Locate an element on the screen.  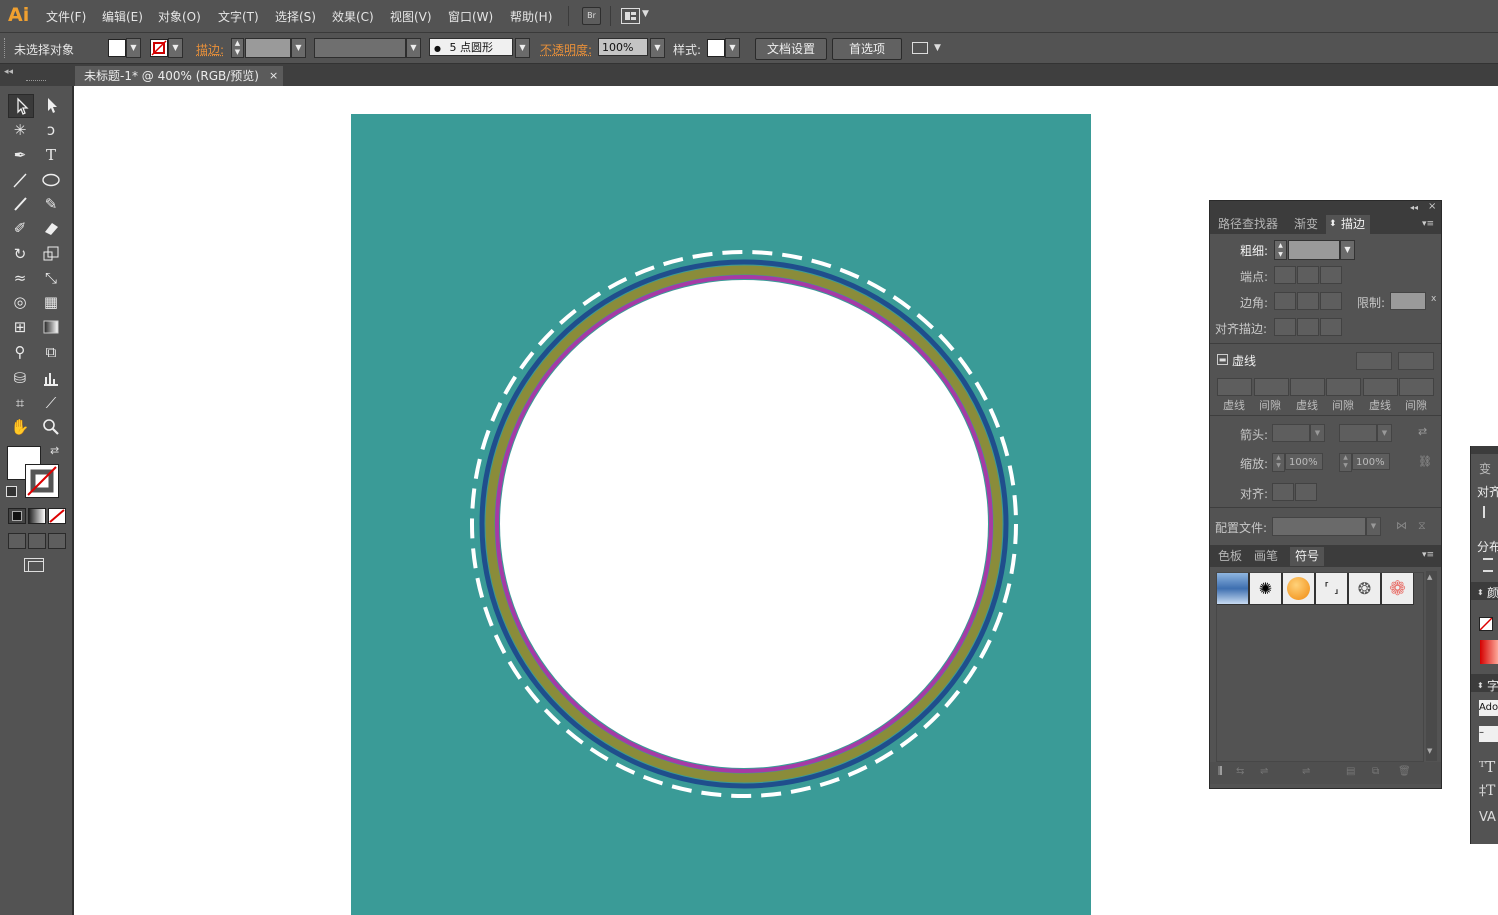
flip-across-icon: ⧖ is located at coordinates (1422, 526).